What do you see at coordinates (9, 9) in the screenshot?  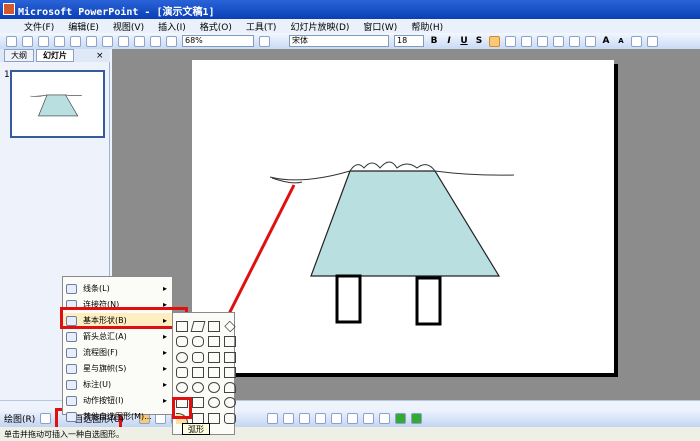 I see `app-icon` at bounding box center [9, 9].